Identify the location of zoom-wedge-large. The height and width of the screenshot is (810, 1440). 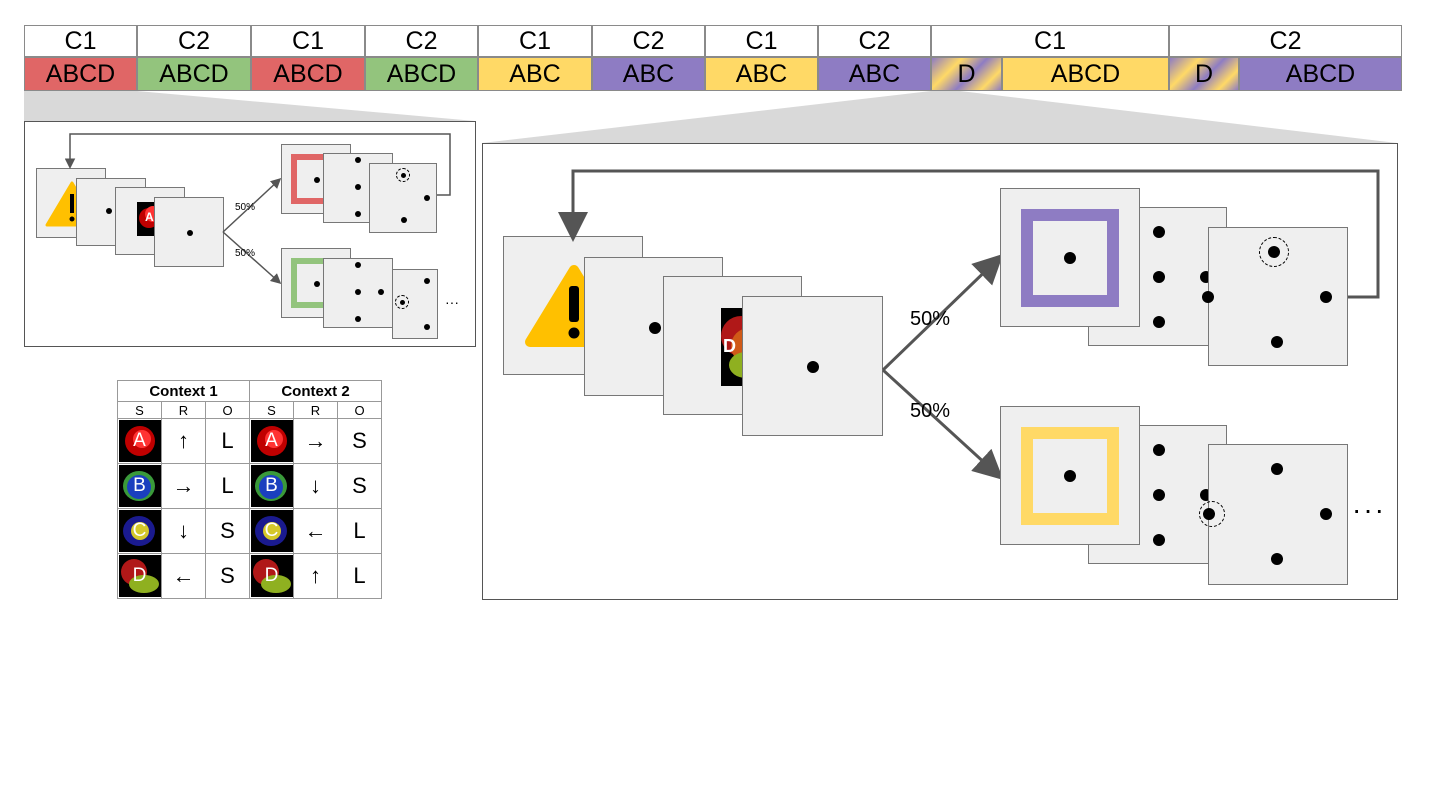
(939, 117).